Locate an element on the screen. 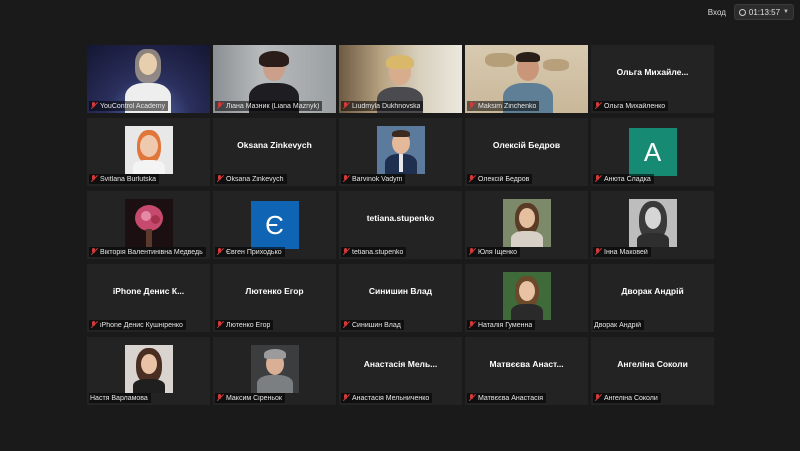 Image resolution: width=800 pixels, height=451 pixels. participant-tile: Ліана Мазник (Liana Maznyk) is located at coordinates (274, 79).